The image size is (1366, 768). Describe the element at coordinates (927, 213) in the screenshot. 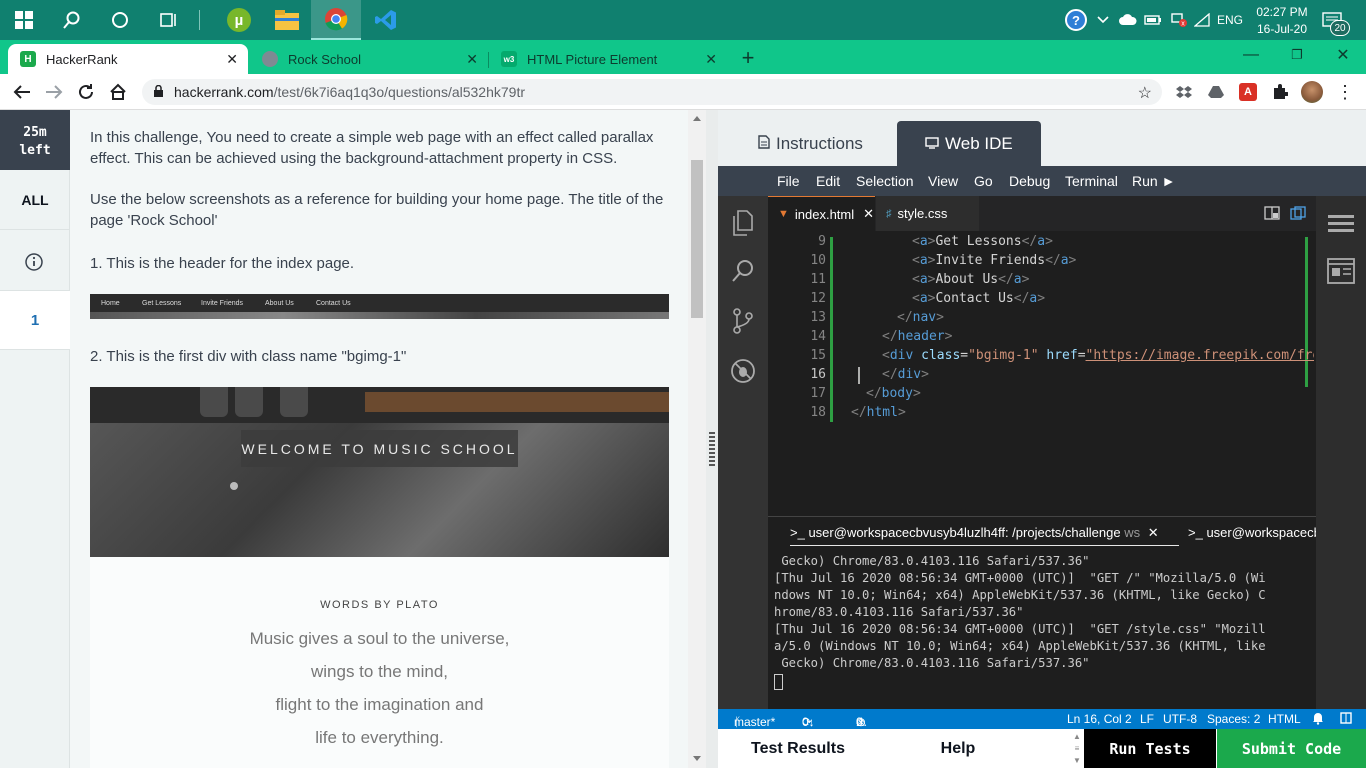

I see `editor-tab-style-css: ♯ style.css` at that location.